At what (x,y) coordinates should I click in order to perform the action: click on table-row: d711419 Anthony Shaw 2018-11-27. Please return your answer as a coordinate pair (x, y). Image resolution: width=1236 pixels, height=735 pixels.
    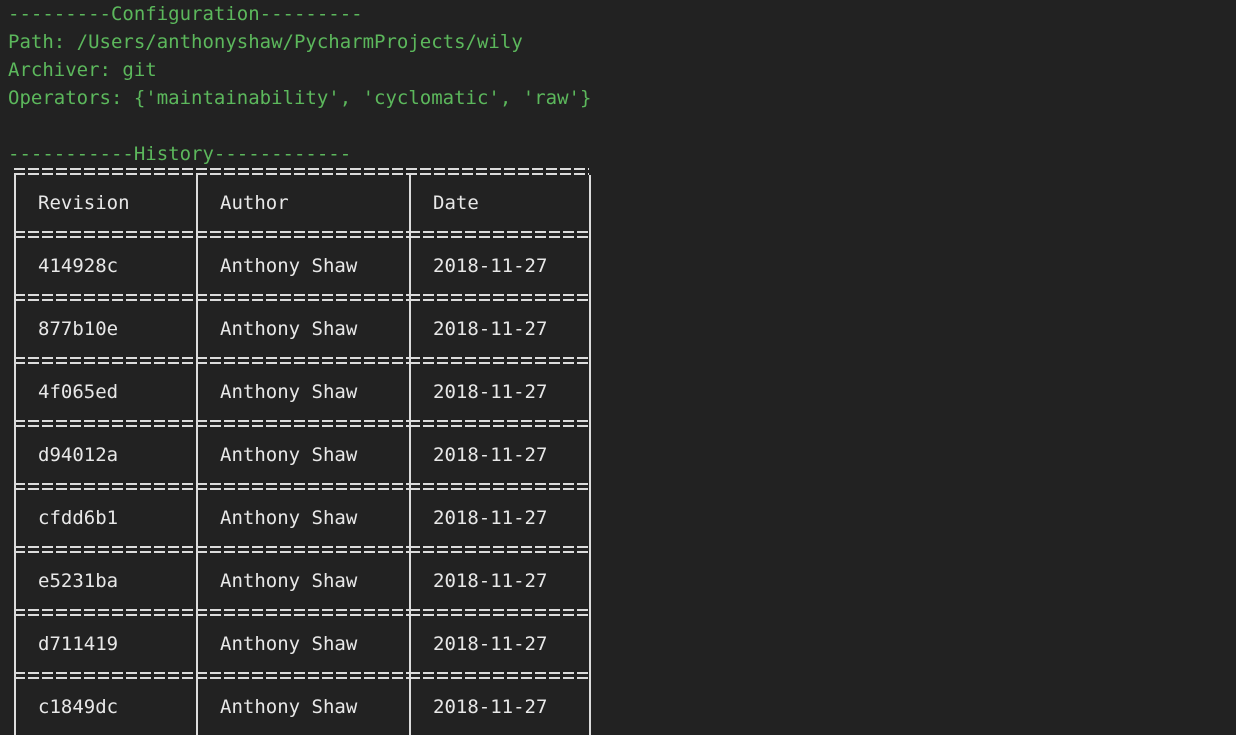
    Looking at the image, I should click on (302, 644).